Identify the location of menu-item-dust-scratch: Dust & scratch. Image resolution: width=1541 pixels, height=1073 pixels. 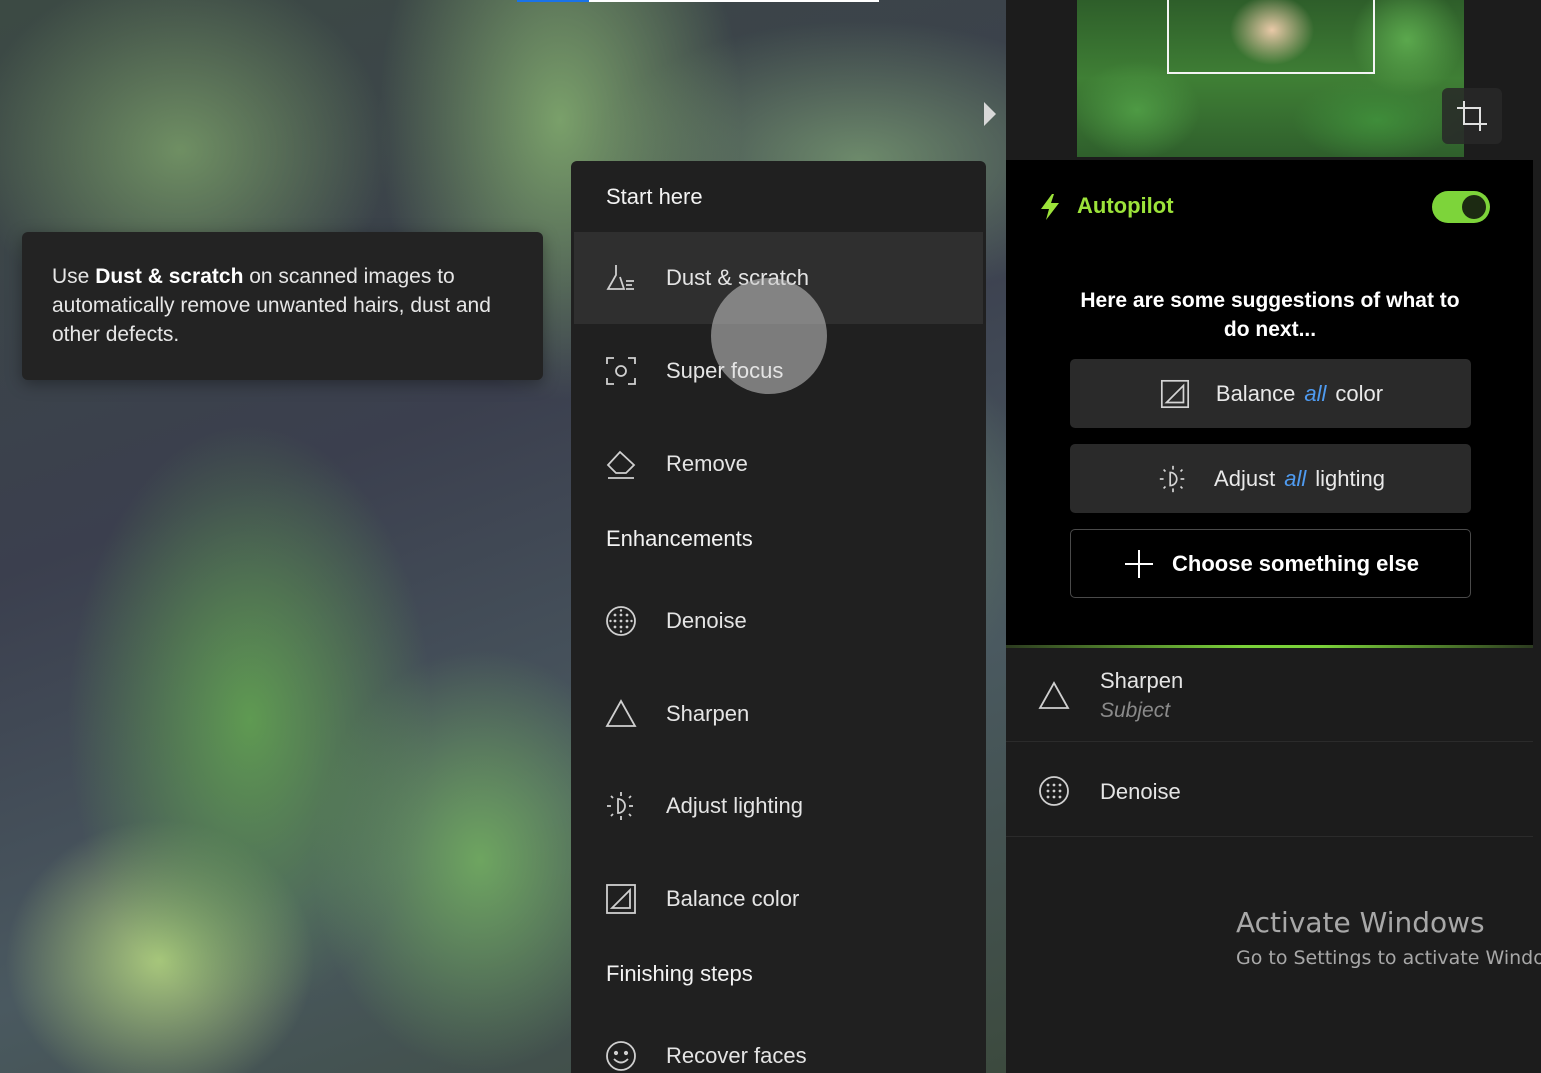
(778, 313).